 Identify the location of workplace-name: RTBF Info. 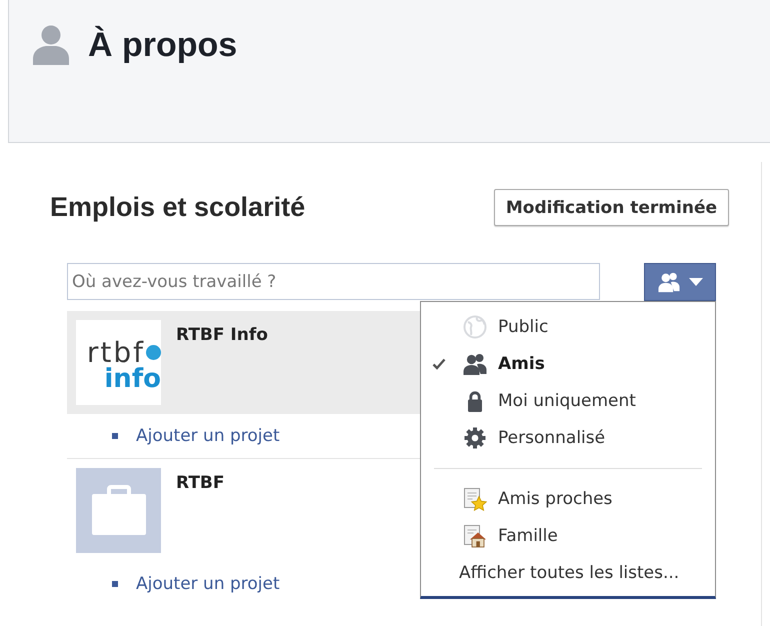
(222, 334).